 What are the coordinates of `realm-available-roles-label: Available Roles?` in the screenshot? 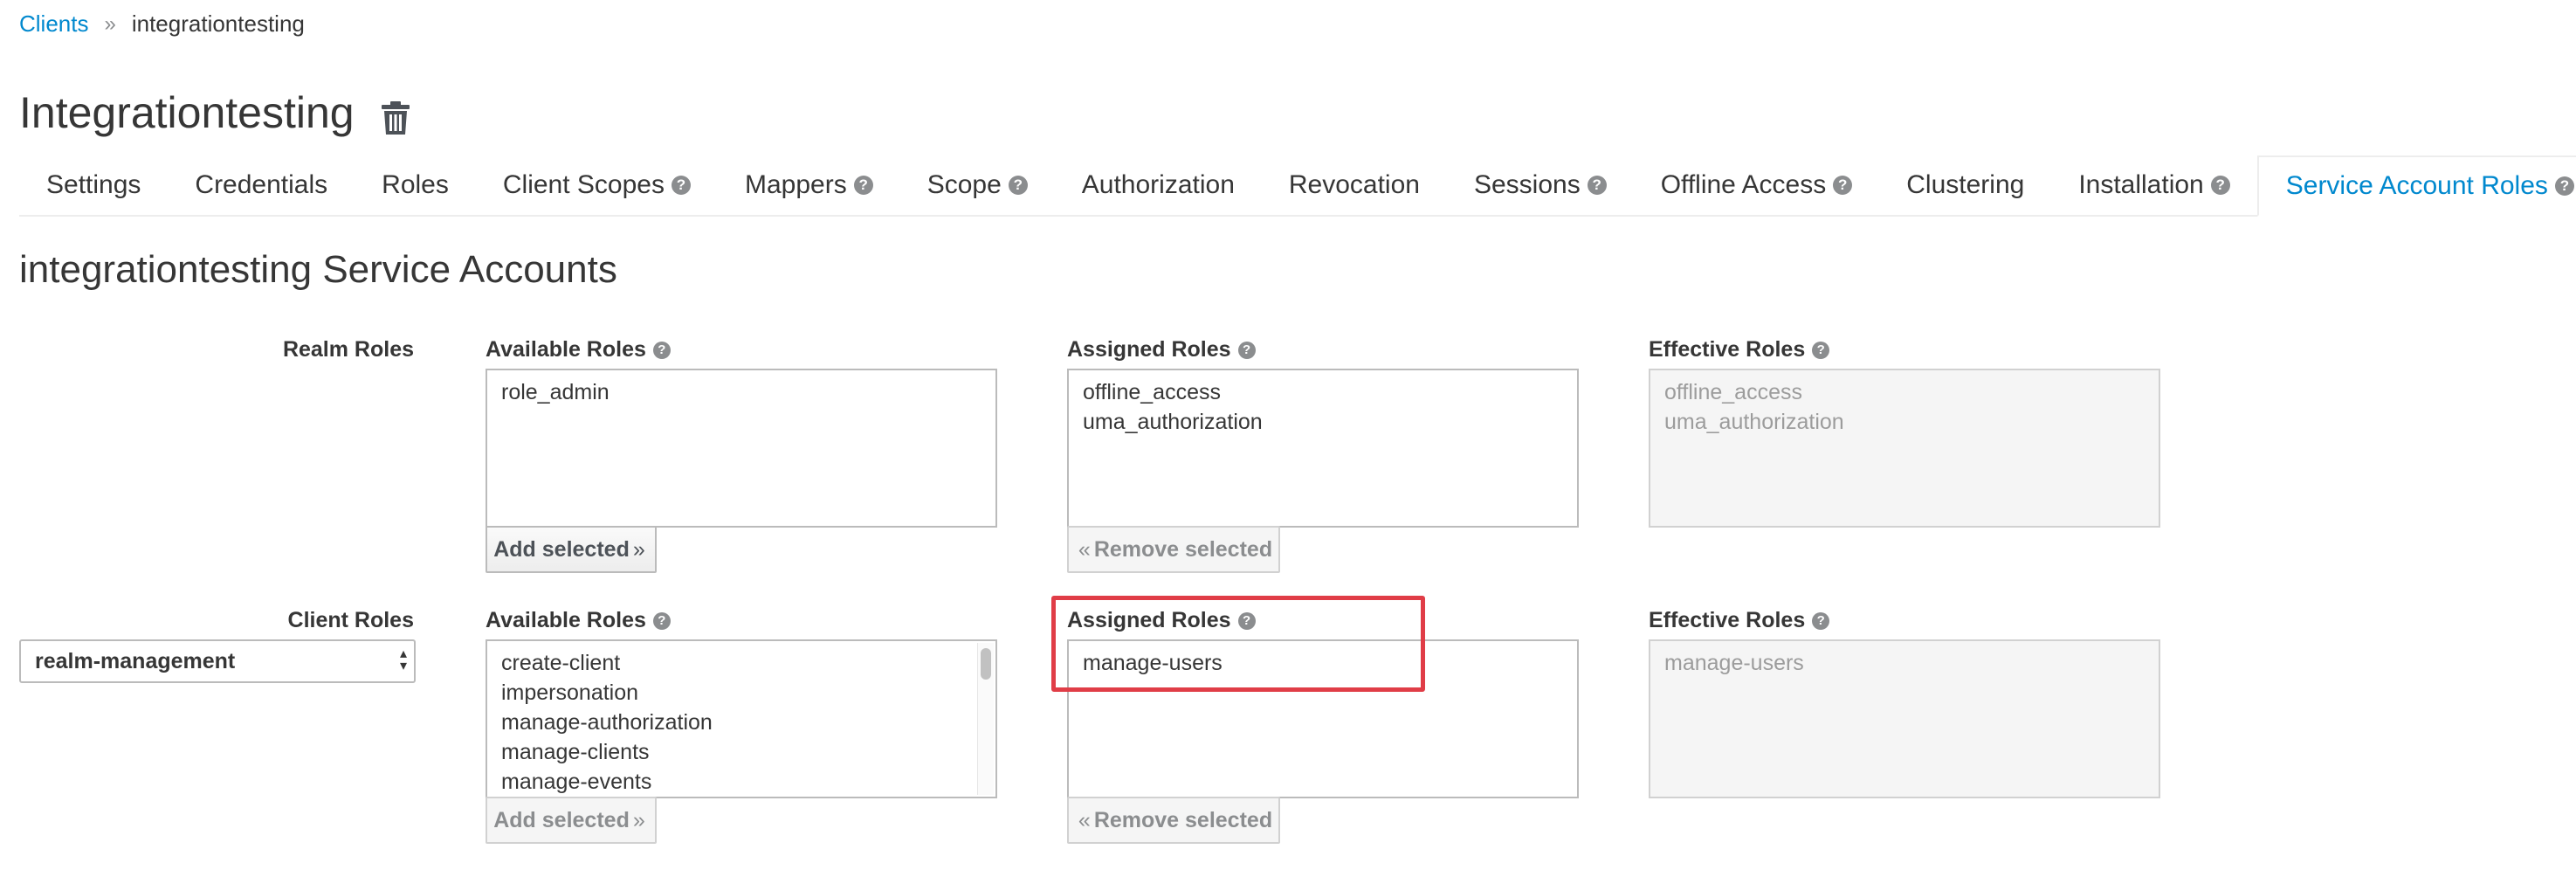 It's located at (578, 349).